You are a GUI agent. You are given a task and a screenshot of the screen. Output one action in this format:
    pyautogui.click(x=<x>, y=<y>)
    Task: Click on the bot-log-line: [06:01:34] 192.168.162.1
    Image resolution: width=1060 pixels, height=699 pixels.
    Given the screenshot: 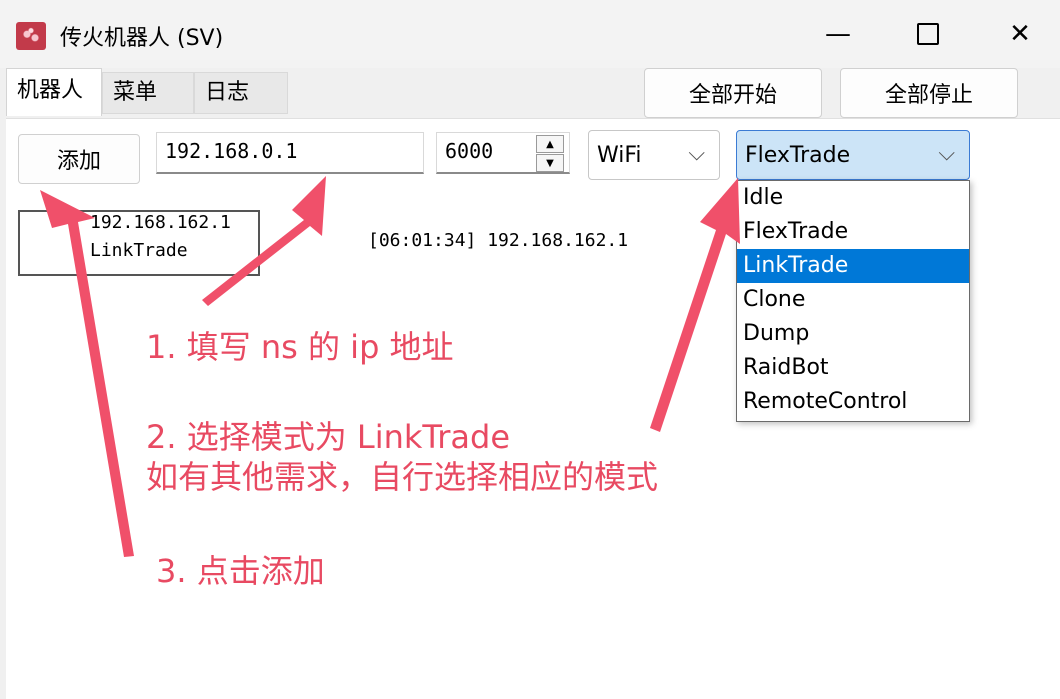 What is the action you would take?
    pyautogui.click(x=498, y=240)
    